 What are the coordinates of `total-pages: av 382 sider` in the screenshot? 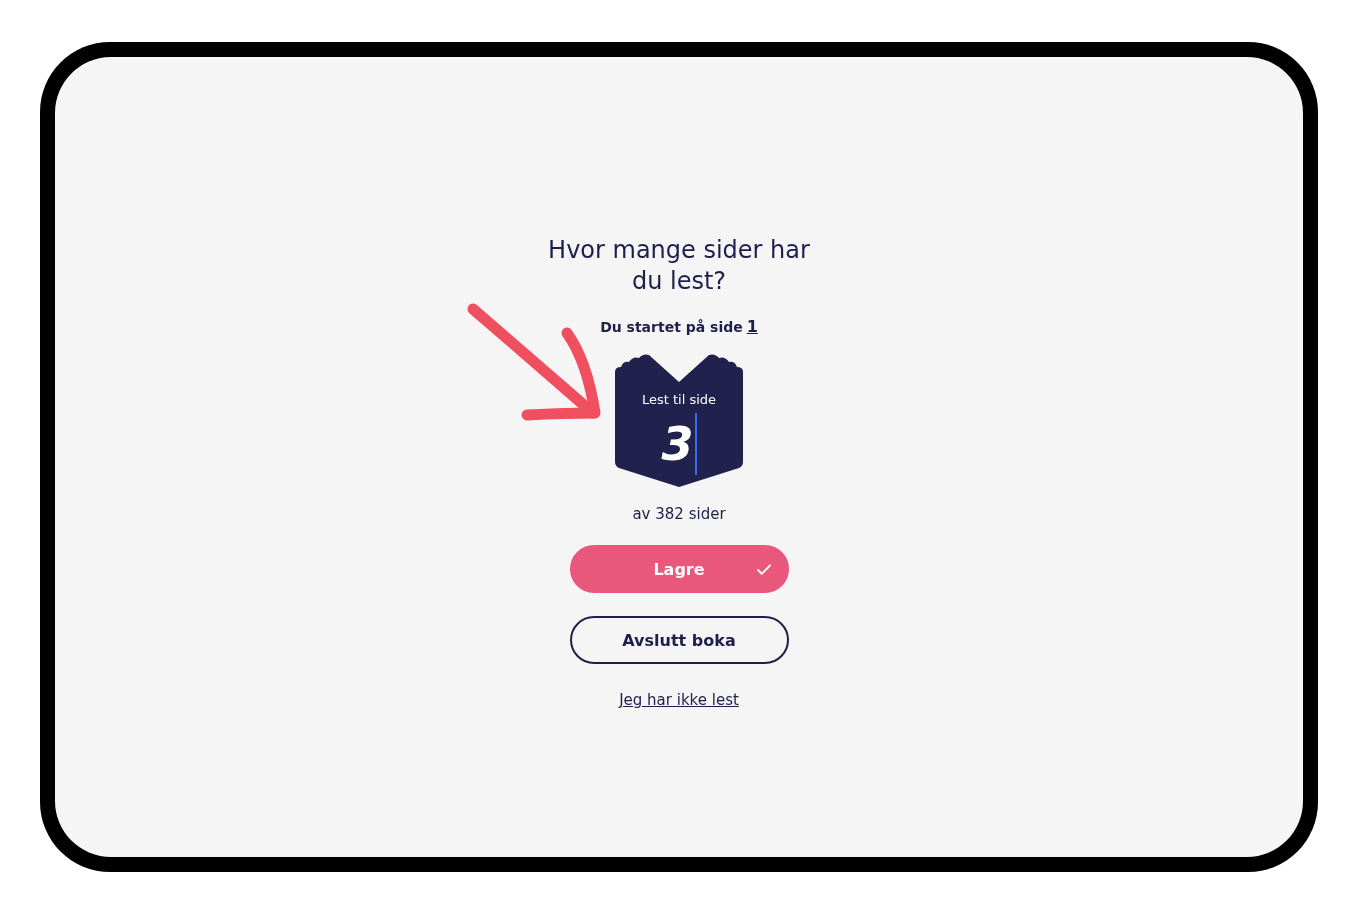 It's located at (679, 514).